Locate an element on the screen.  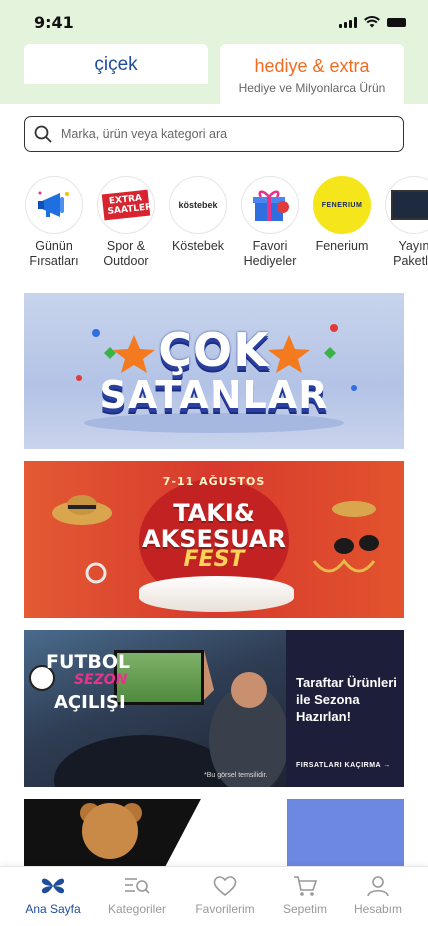
banner-title-line1: ÇOK is located at coordinates (214, 350).